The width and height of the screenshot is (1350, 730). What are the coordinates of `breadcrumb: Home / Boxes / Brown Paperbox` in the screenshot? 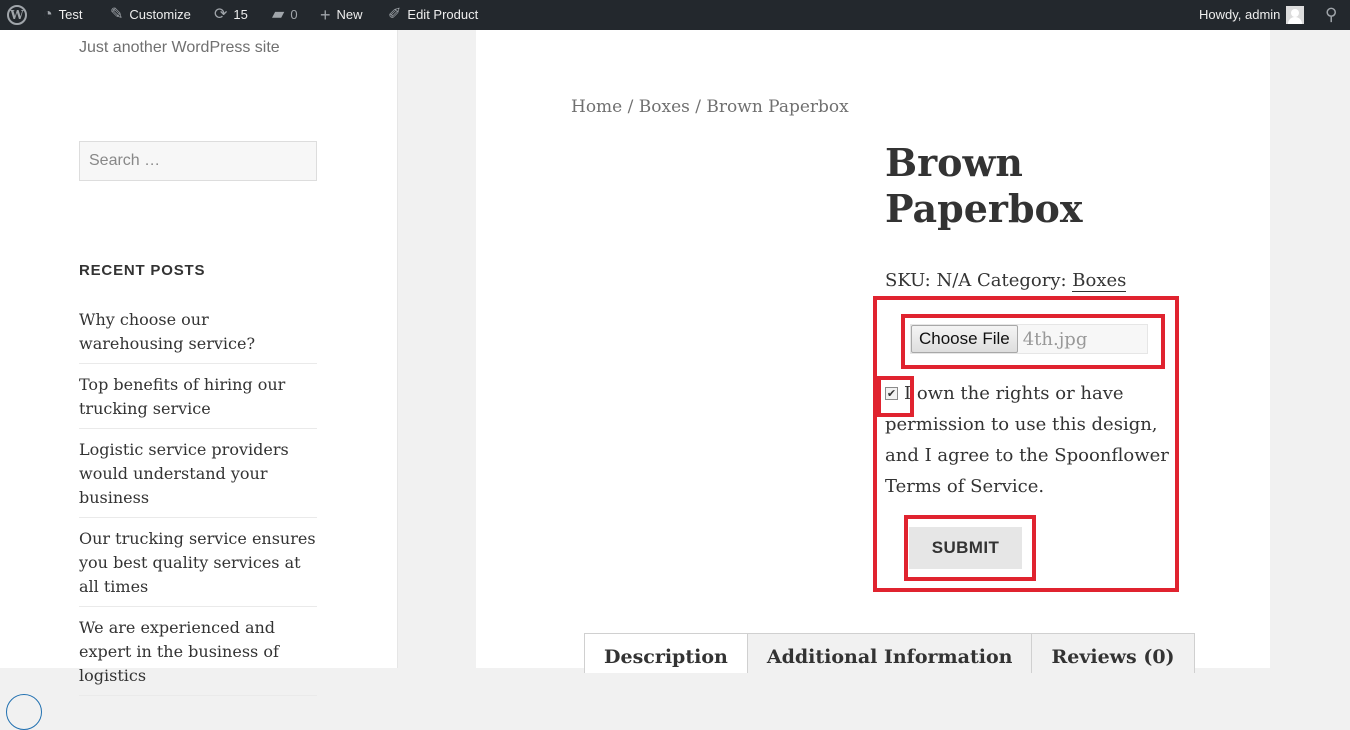 It's located at (710, 107).